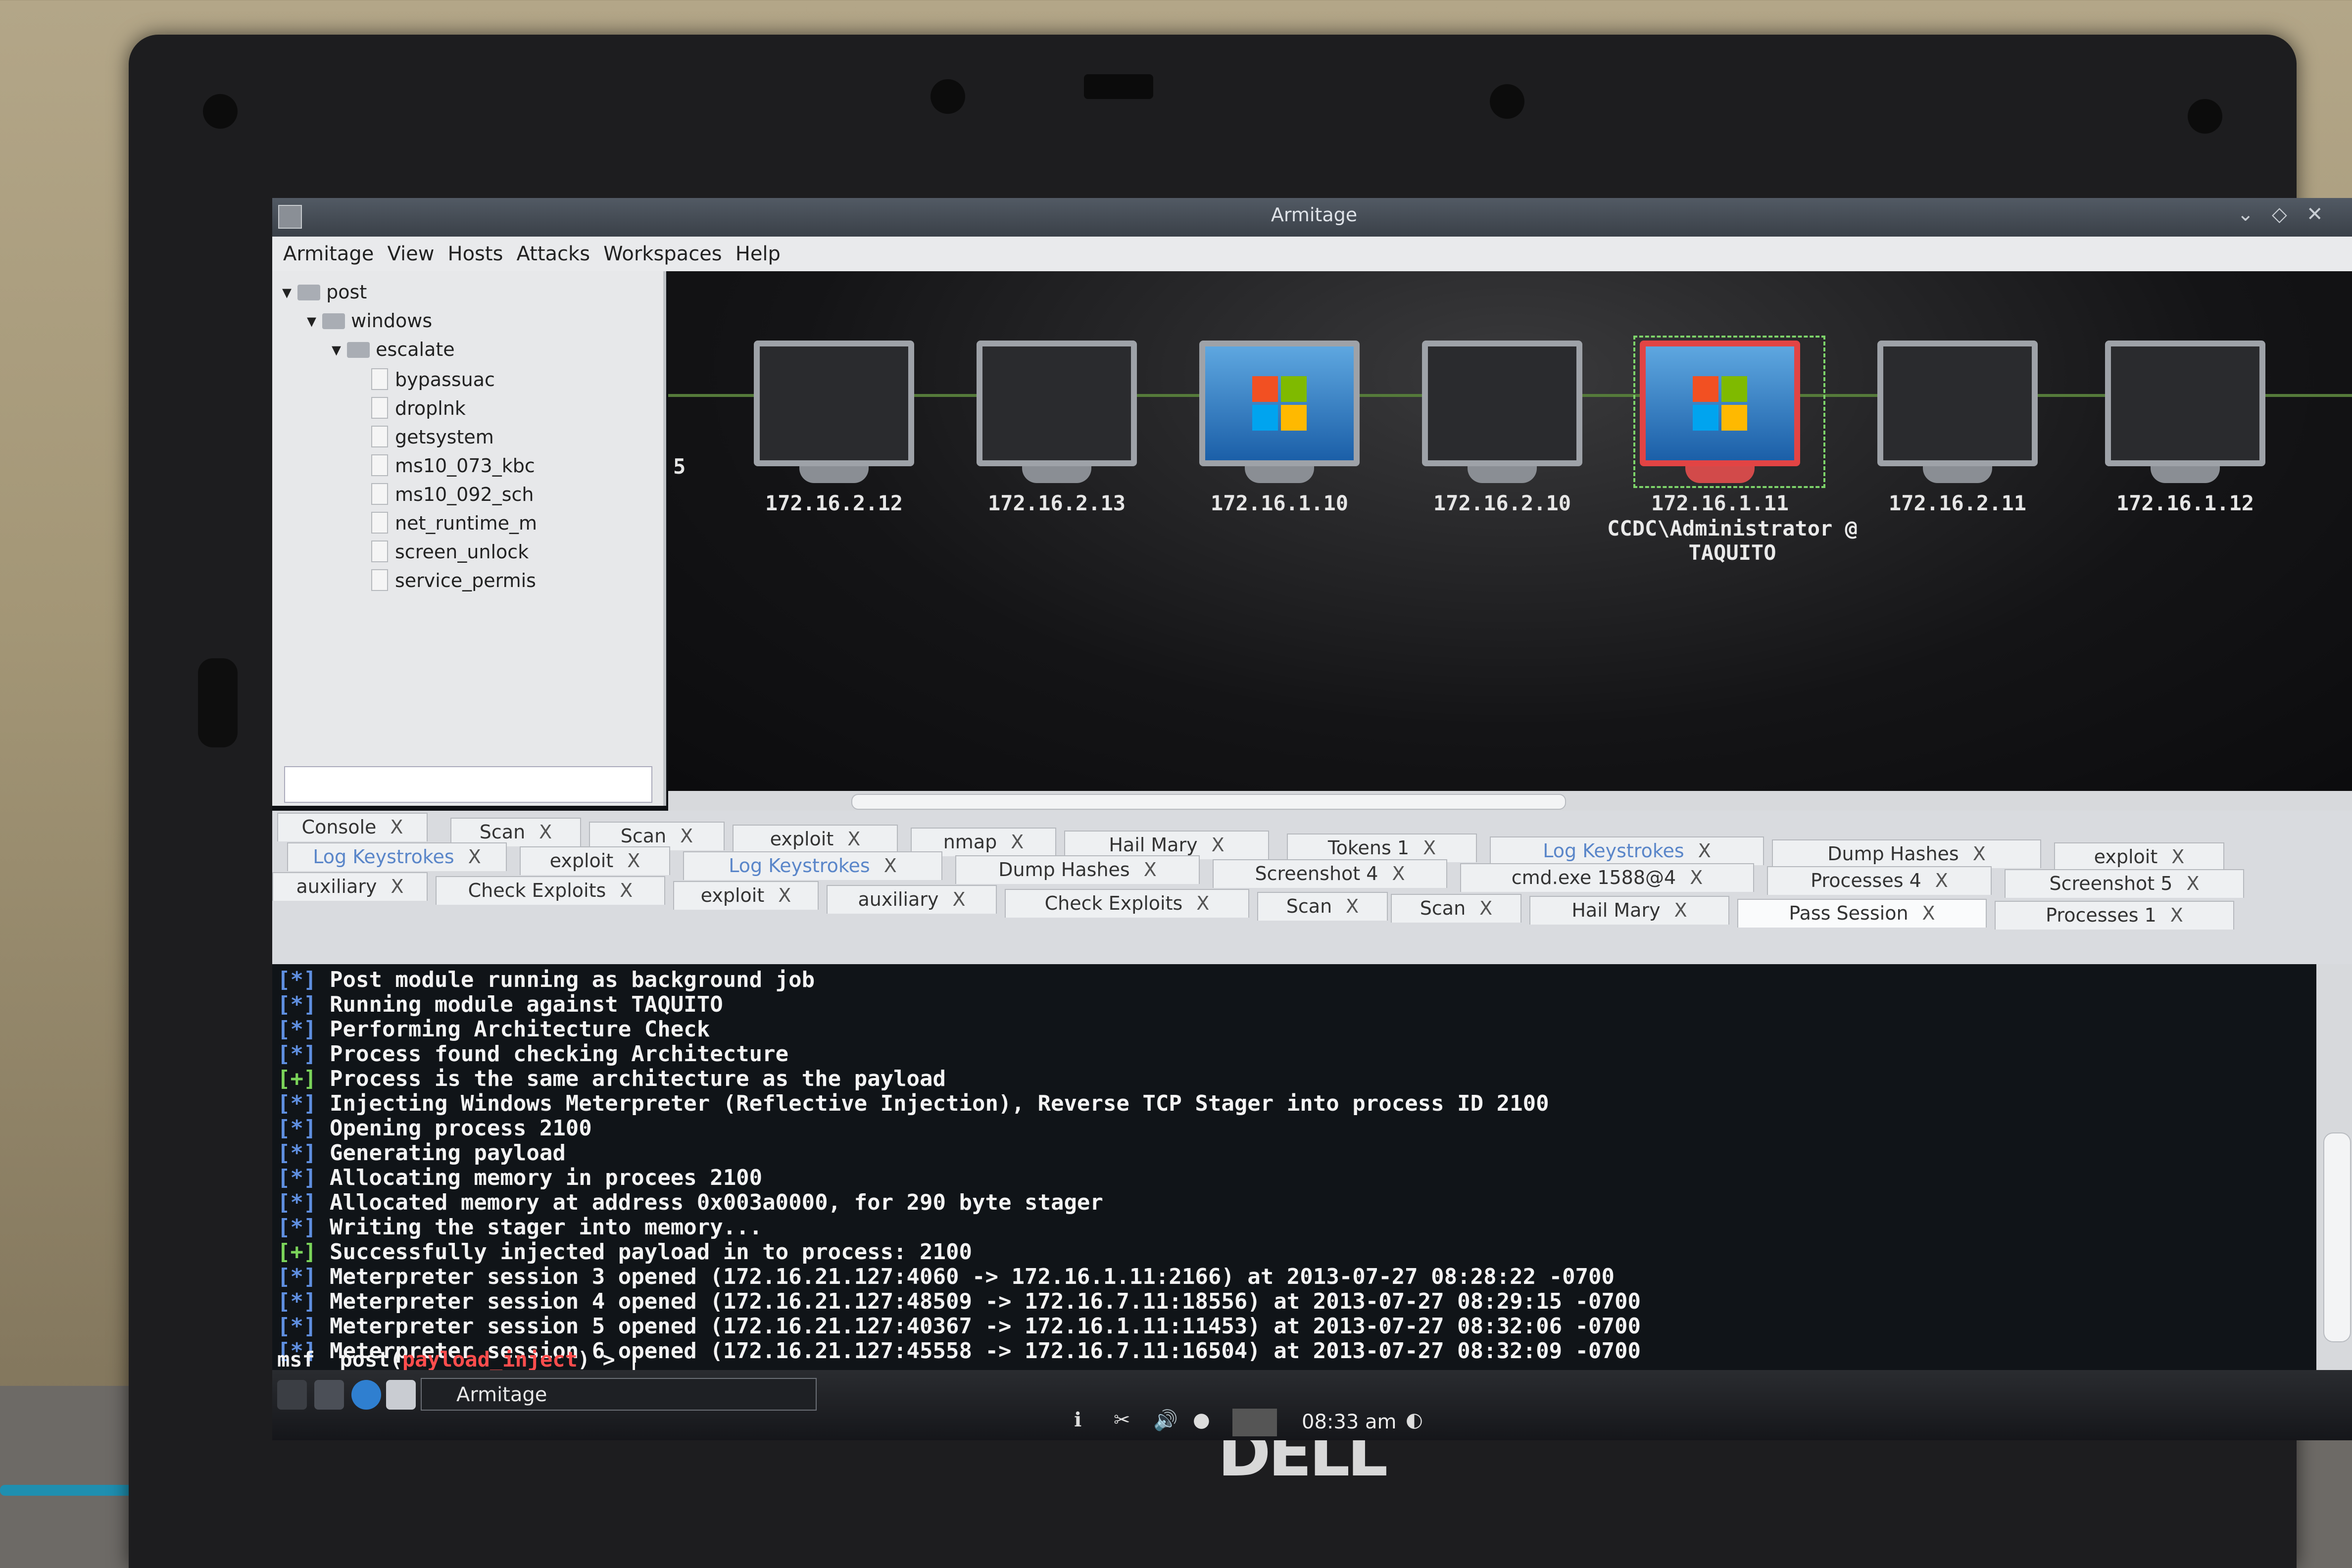  I want to click on graph-scrollbar, so click(1510, 801).